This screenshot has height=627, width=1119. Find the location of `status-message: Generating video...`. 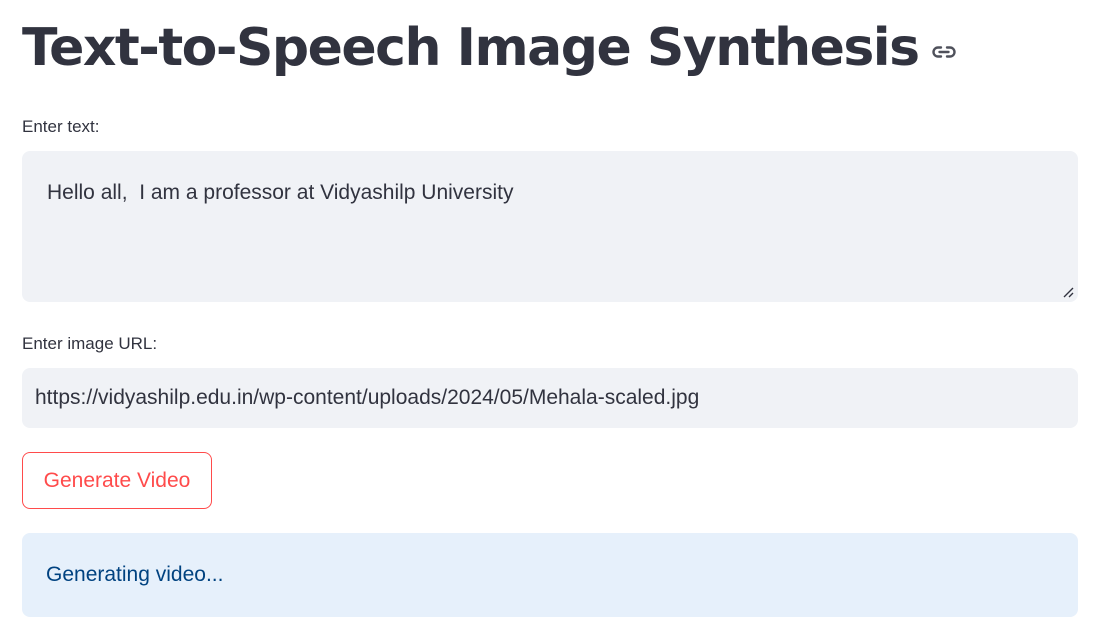

status-message: Generating video... is located at coordinates (135, 574).